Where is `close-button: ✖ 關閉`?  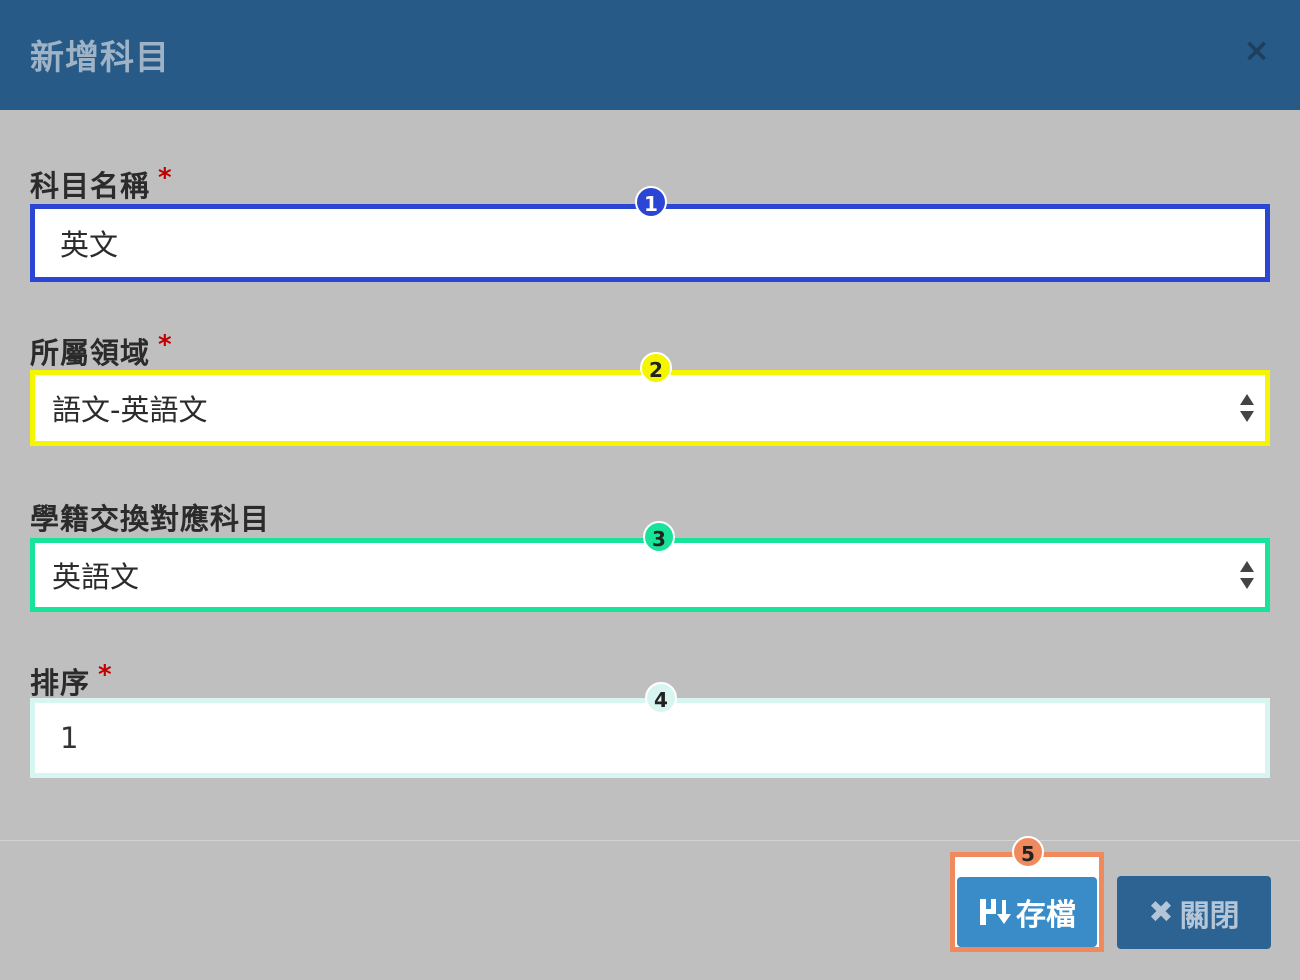 close-button: ✖ 關閉 is located at coordinates (1194, 912).